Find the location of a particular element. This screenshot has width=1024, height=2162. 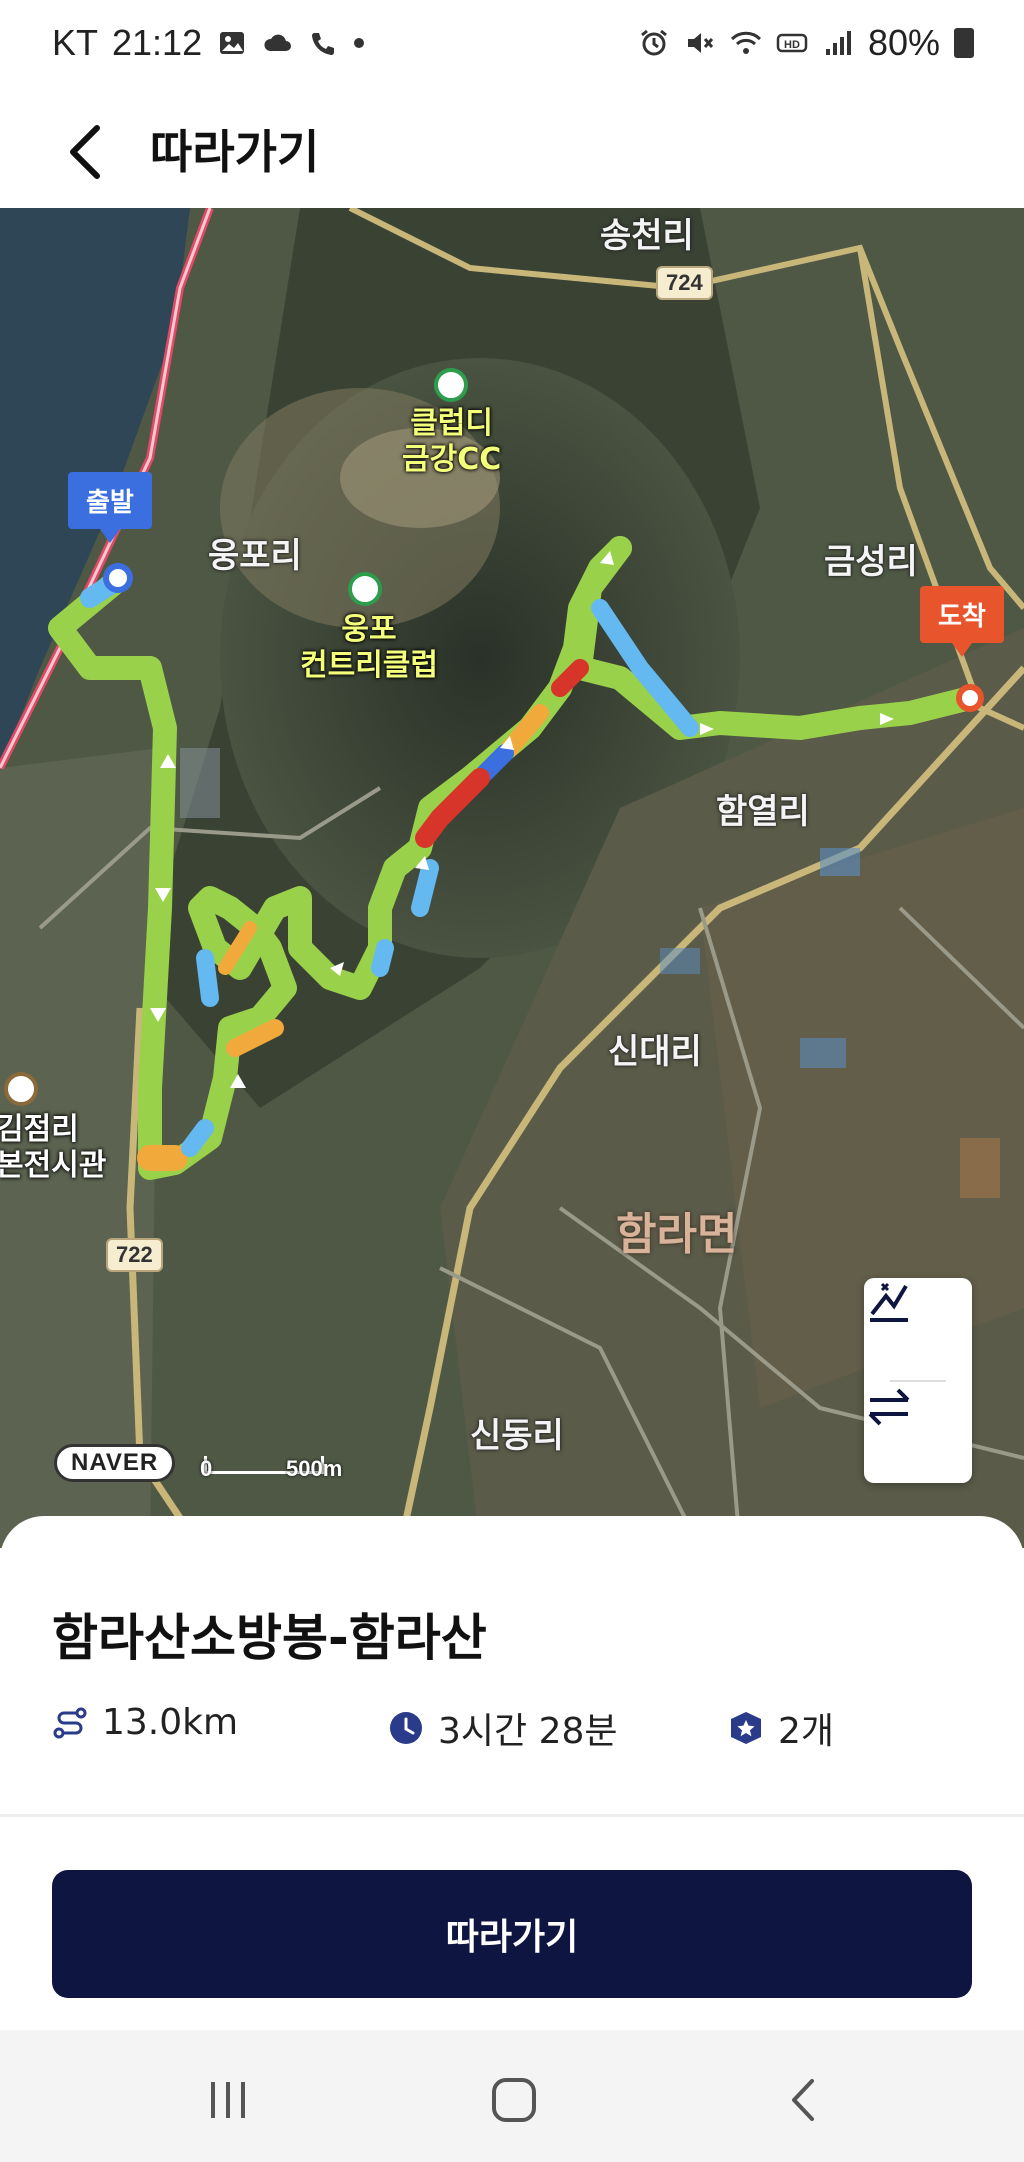

course-title: 함라산소방봉-함라산 is located at coordinates (269, 1638).